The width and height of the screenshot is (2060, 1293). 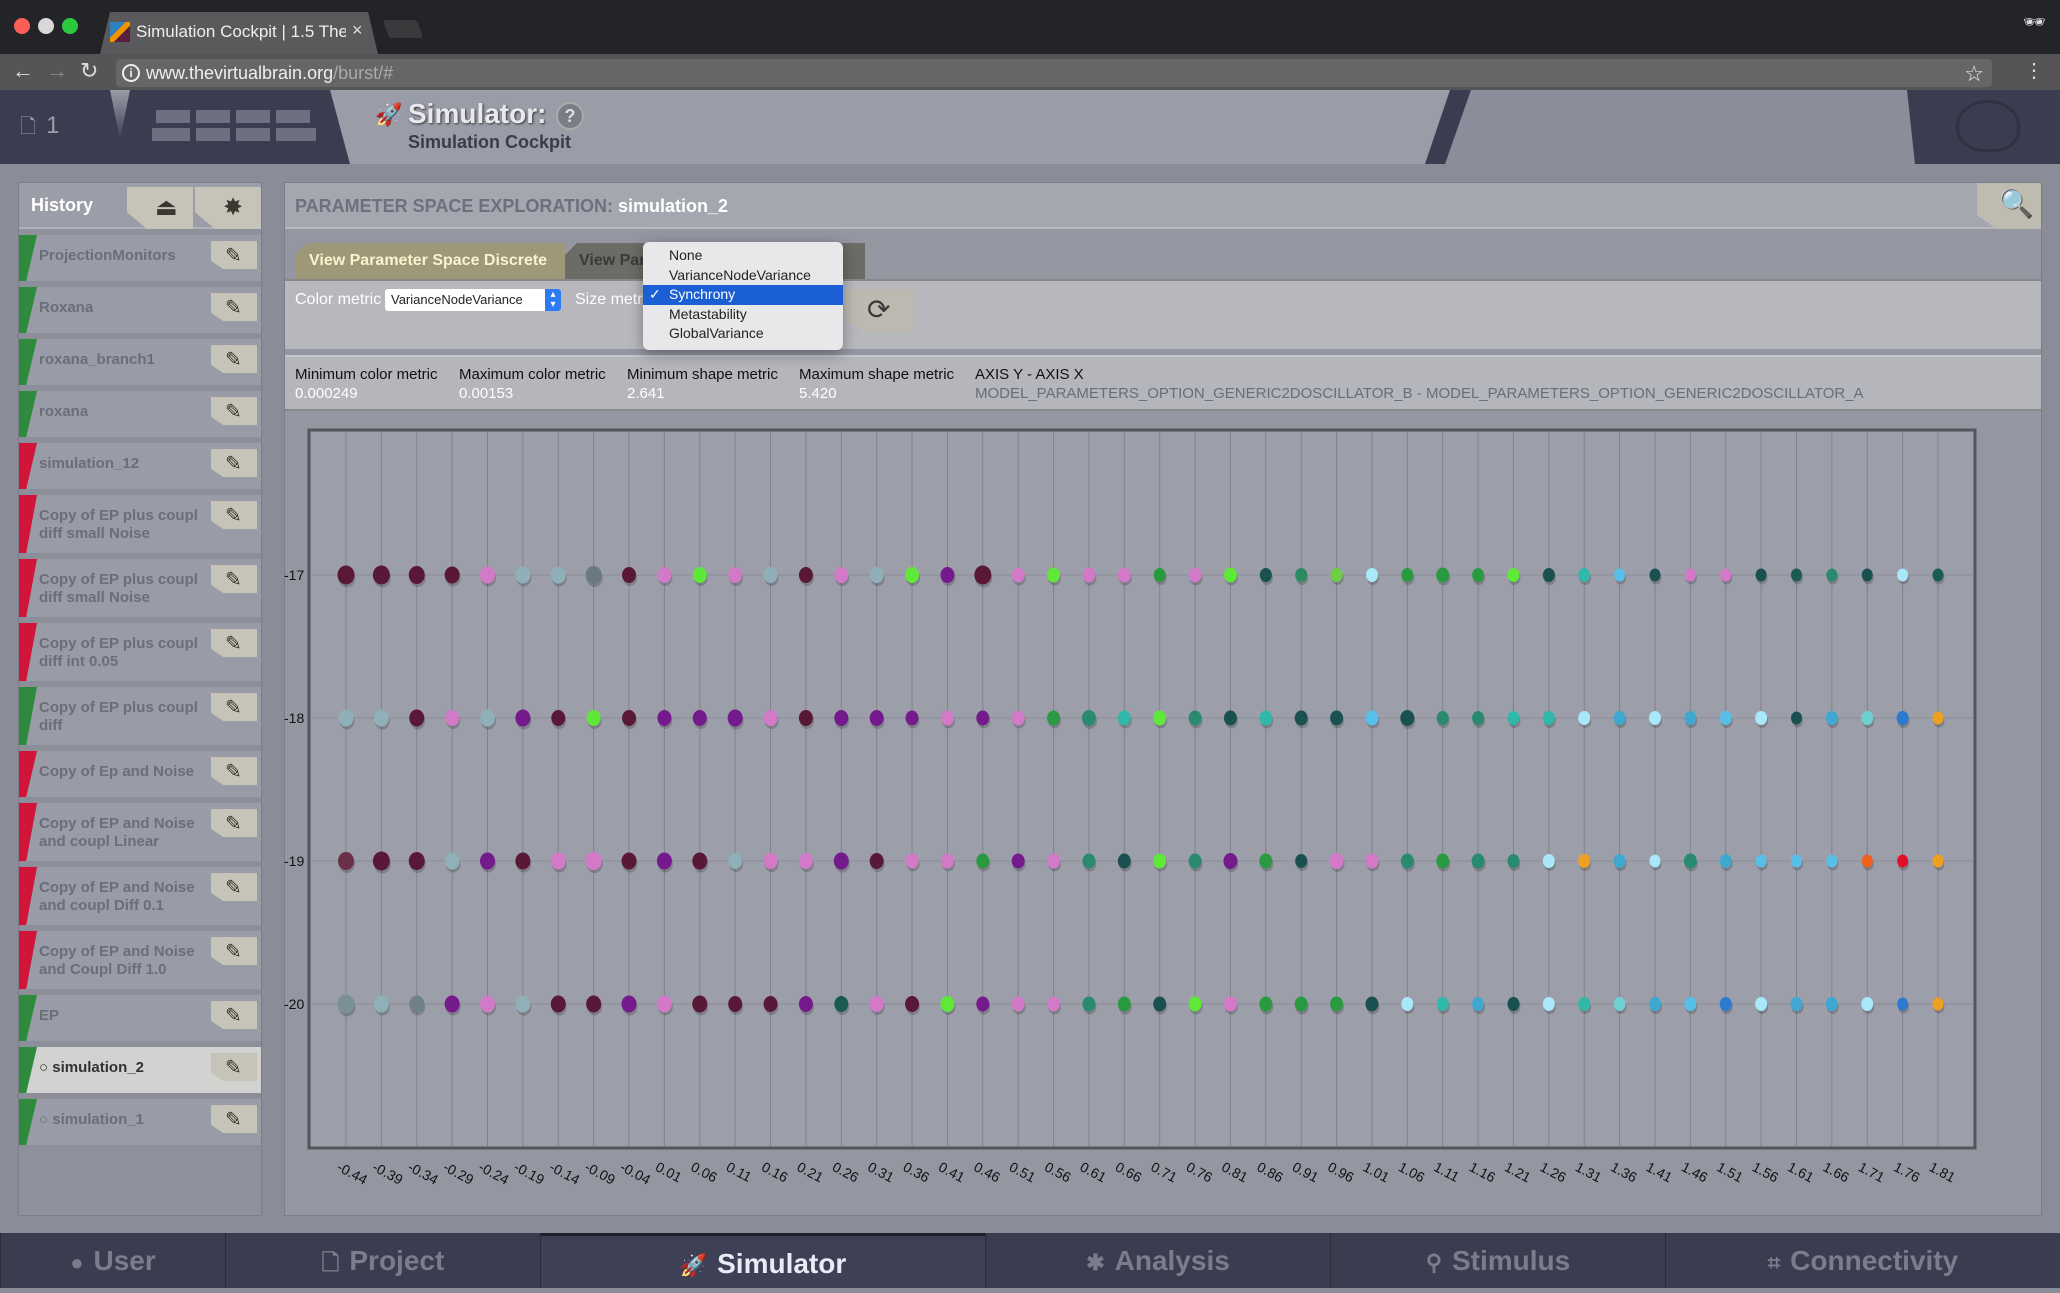 I want to click on nav-stimulus: ⚲ Stimulus, so click(x=1497, y=1260).